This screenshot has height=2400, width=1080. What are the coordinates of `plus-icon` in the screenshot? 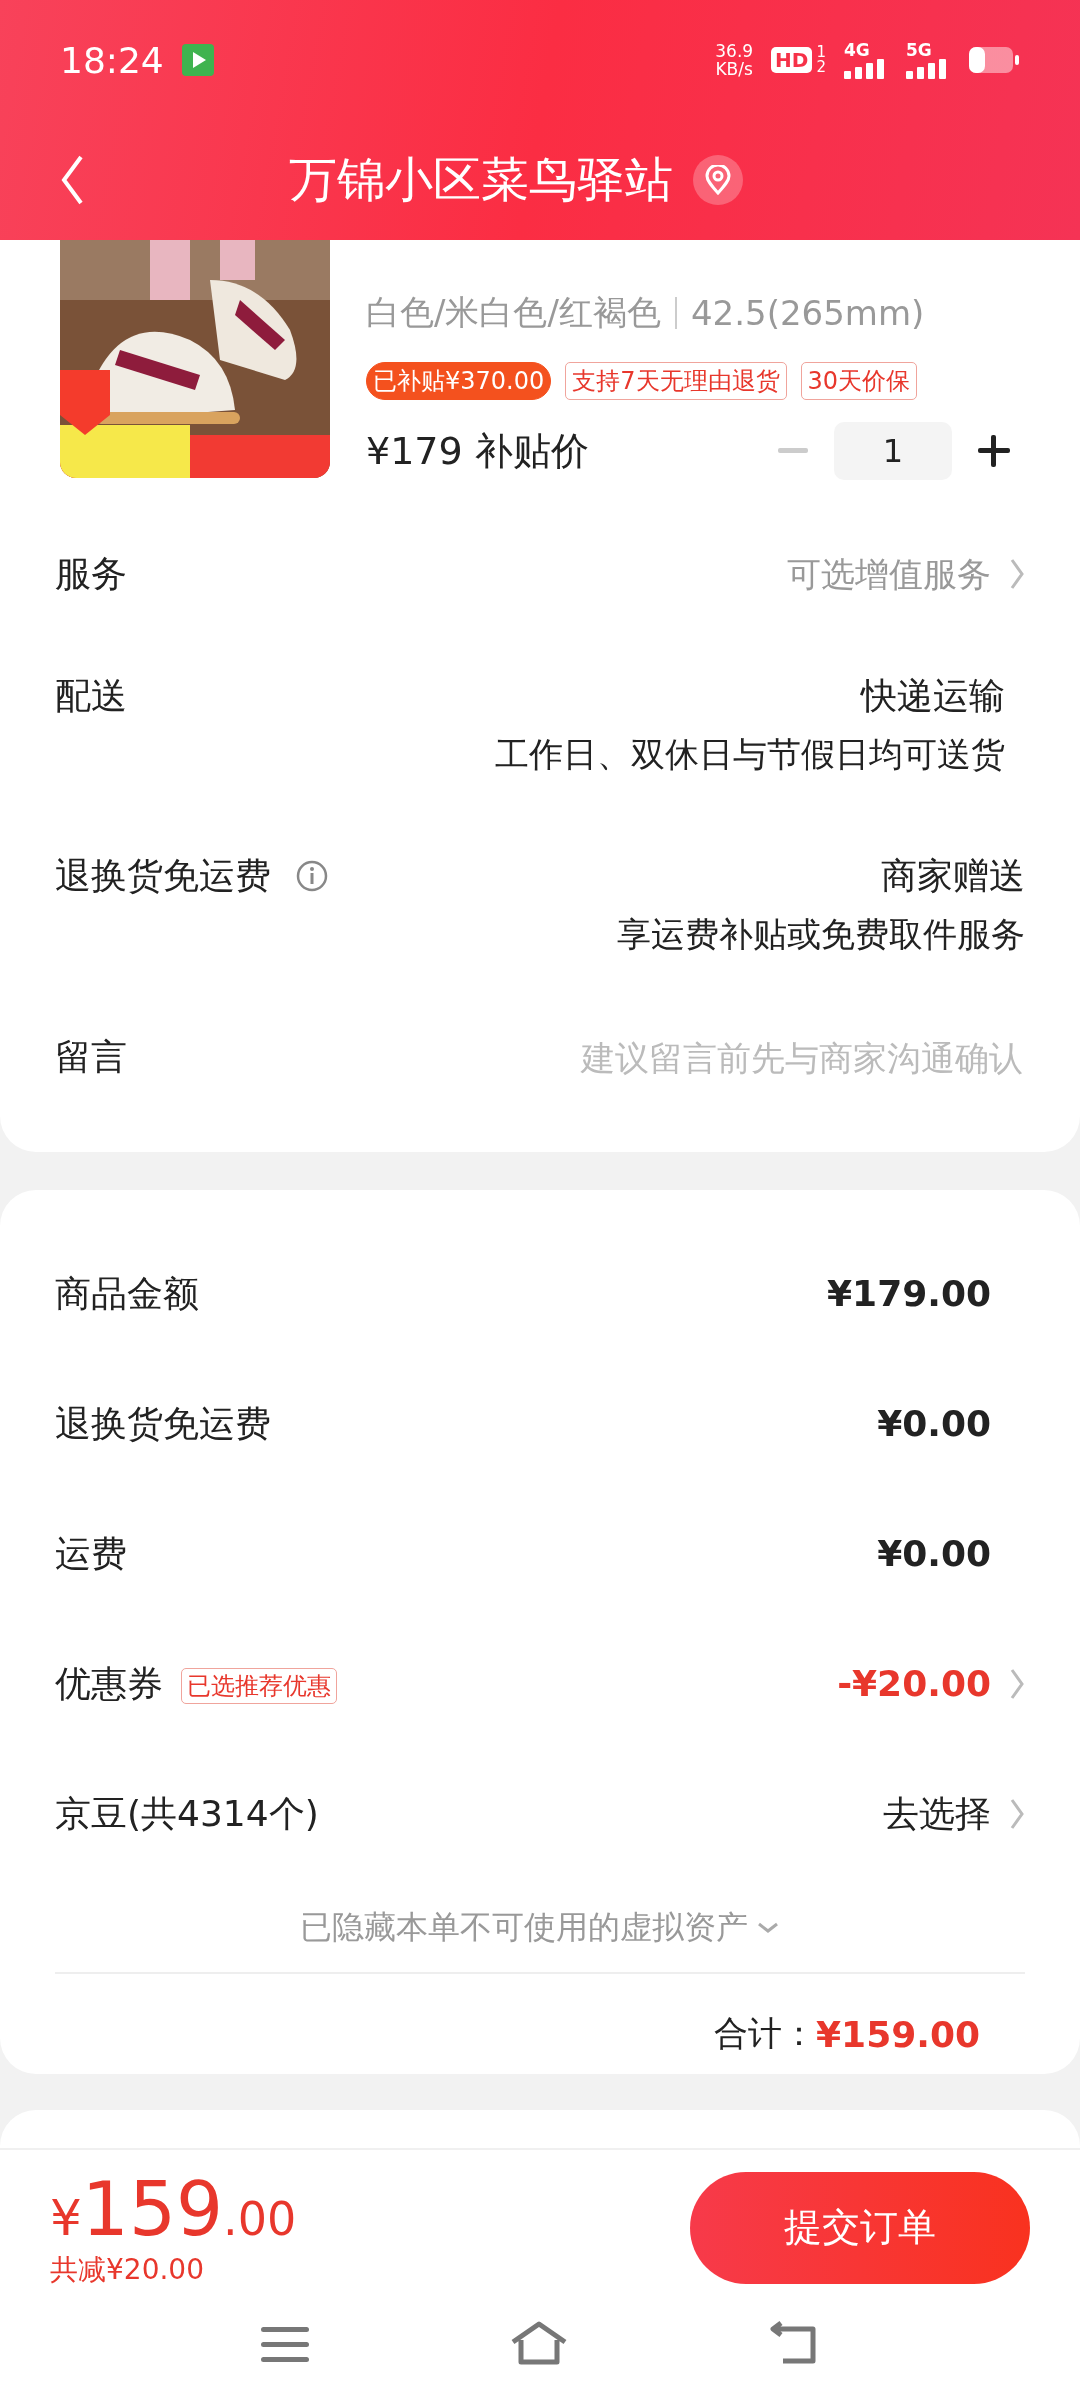 It's located at (994, 451).